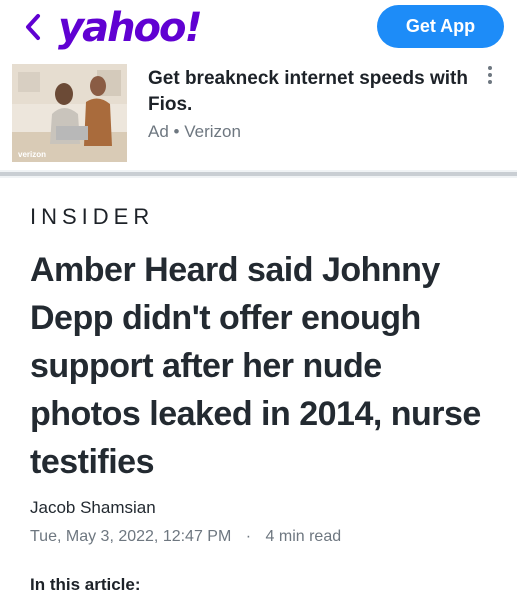 This screenshot has width=517, height=600. I want to click on ad-photo: verizon, so click(69, 113).